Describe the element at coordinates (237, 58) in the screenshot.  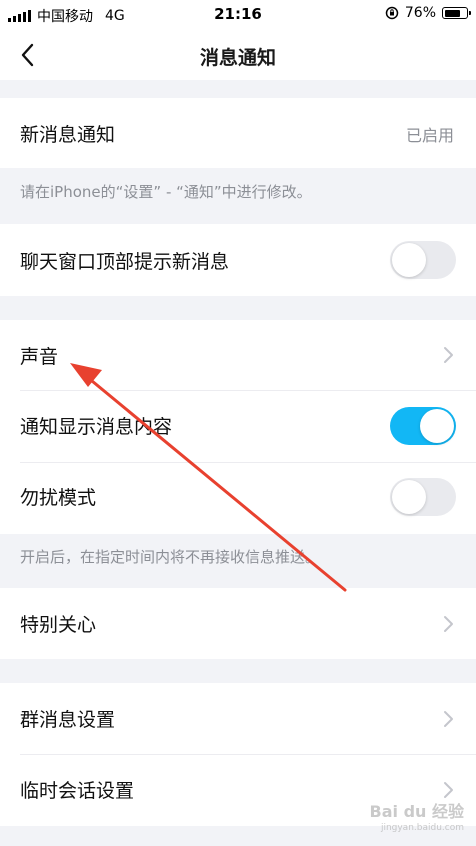
I see `page-title: 消息通知` at that location.